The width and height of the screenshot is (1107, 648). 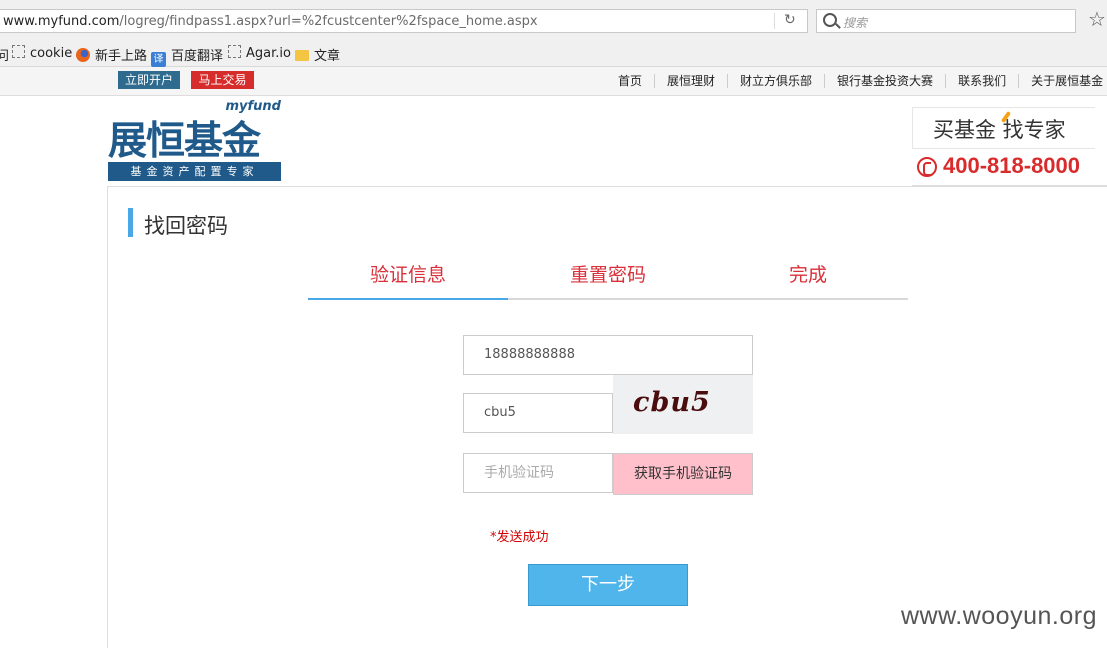 What do you see at coordinates (1012, 165) in the screenshot?
I see `hotline-number: 400-818-8000` at bounding box center [1012, 165].